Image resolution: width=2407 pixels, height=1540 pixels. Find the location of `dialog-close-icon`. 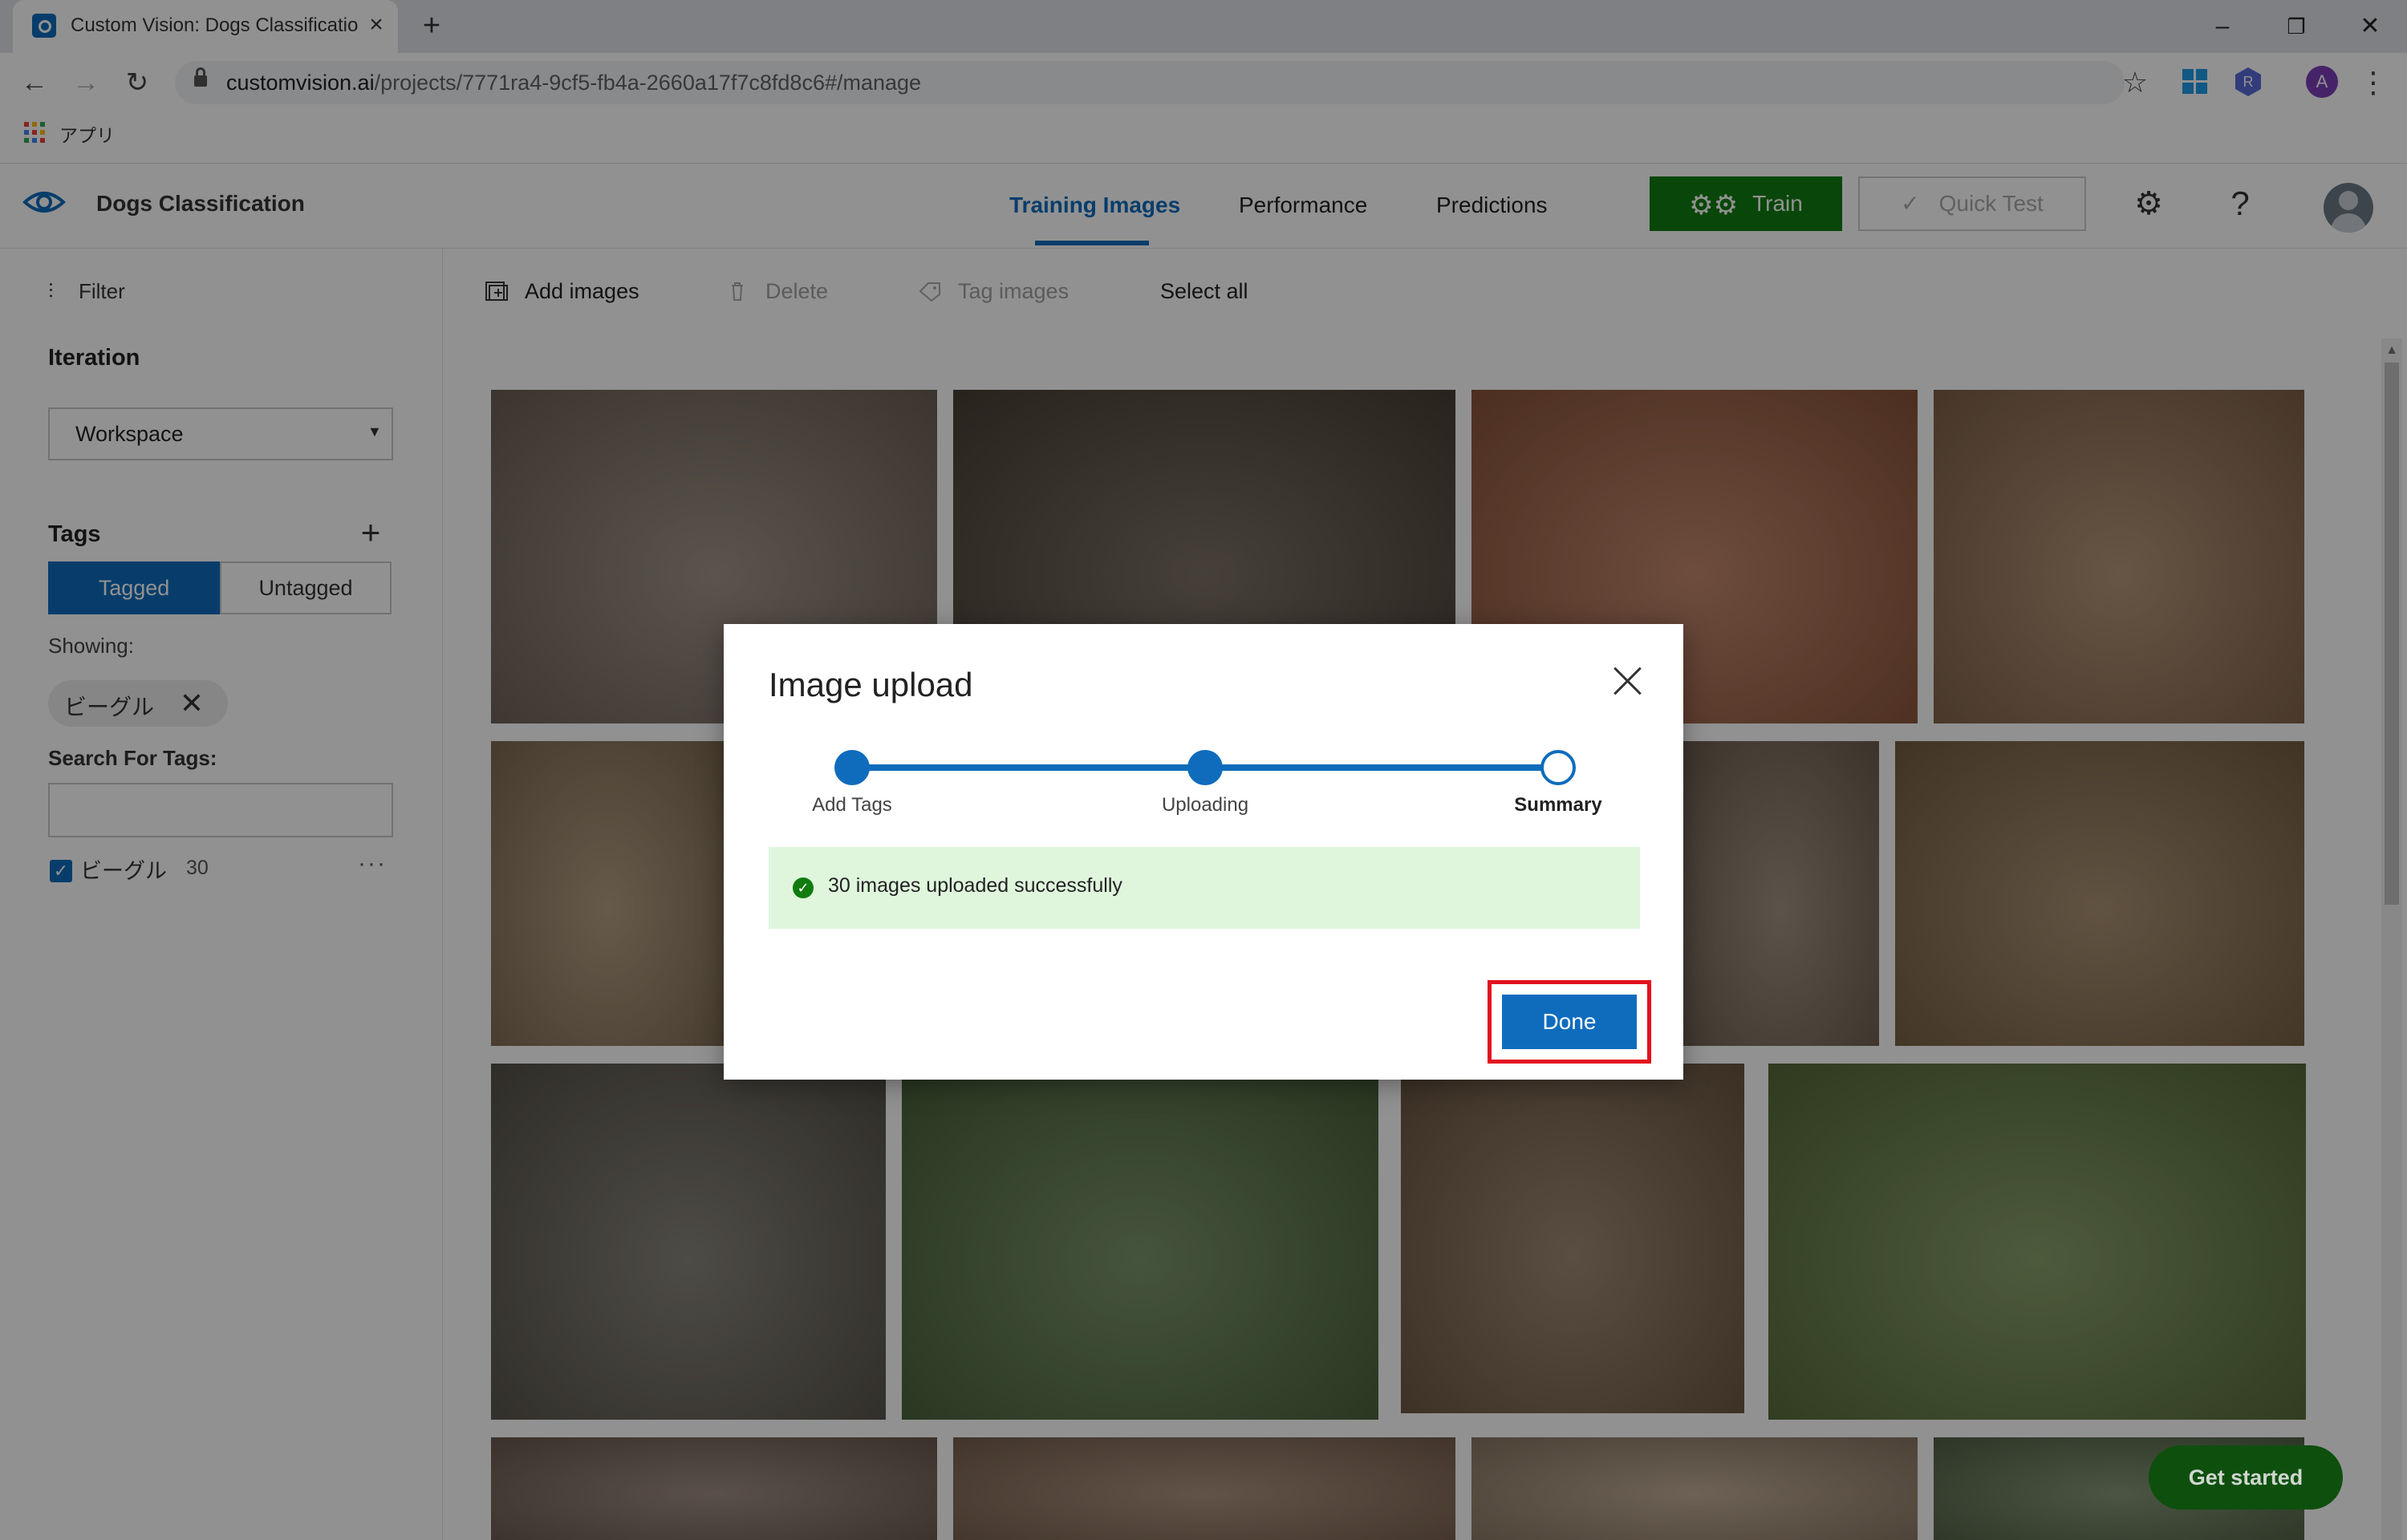

dialog-close-icon is located at coordinates (1628, 681).